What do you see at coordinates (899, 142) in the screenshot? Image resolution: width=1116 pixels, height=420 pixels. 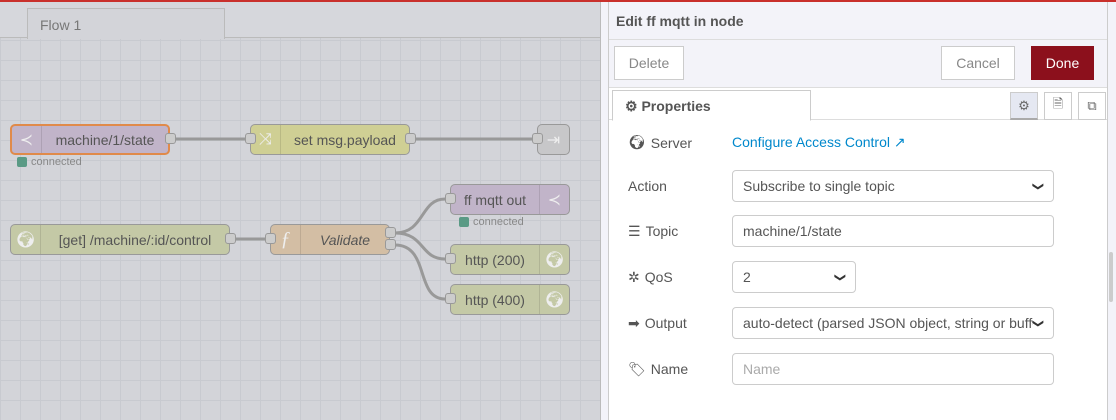 I see `external-link-icon: ↗` at bounding box center [899, 142].